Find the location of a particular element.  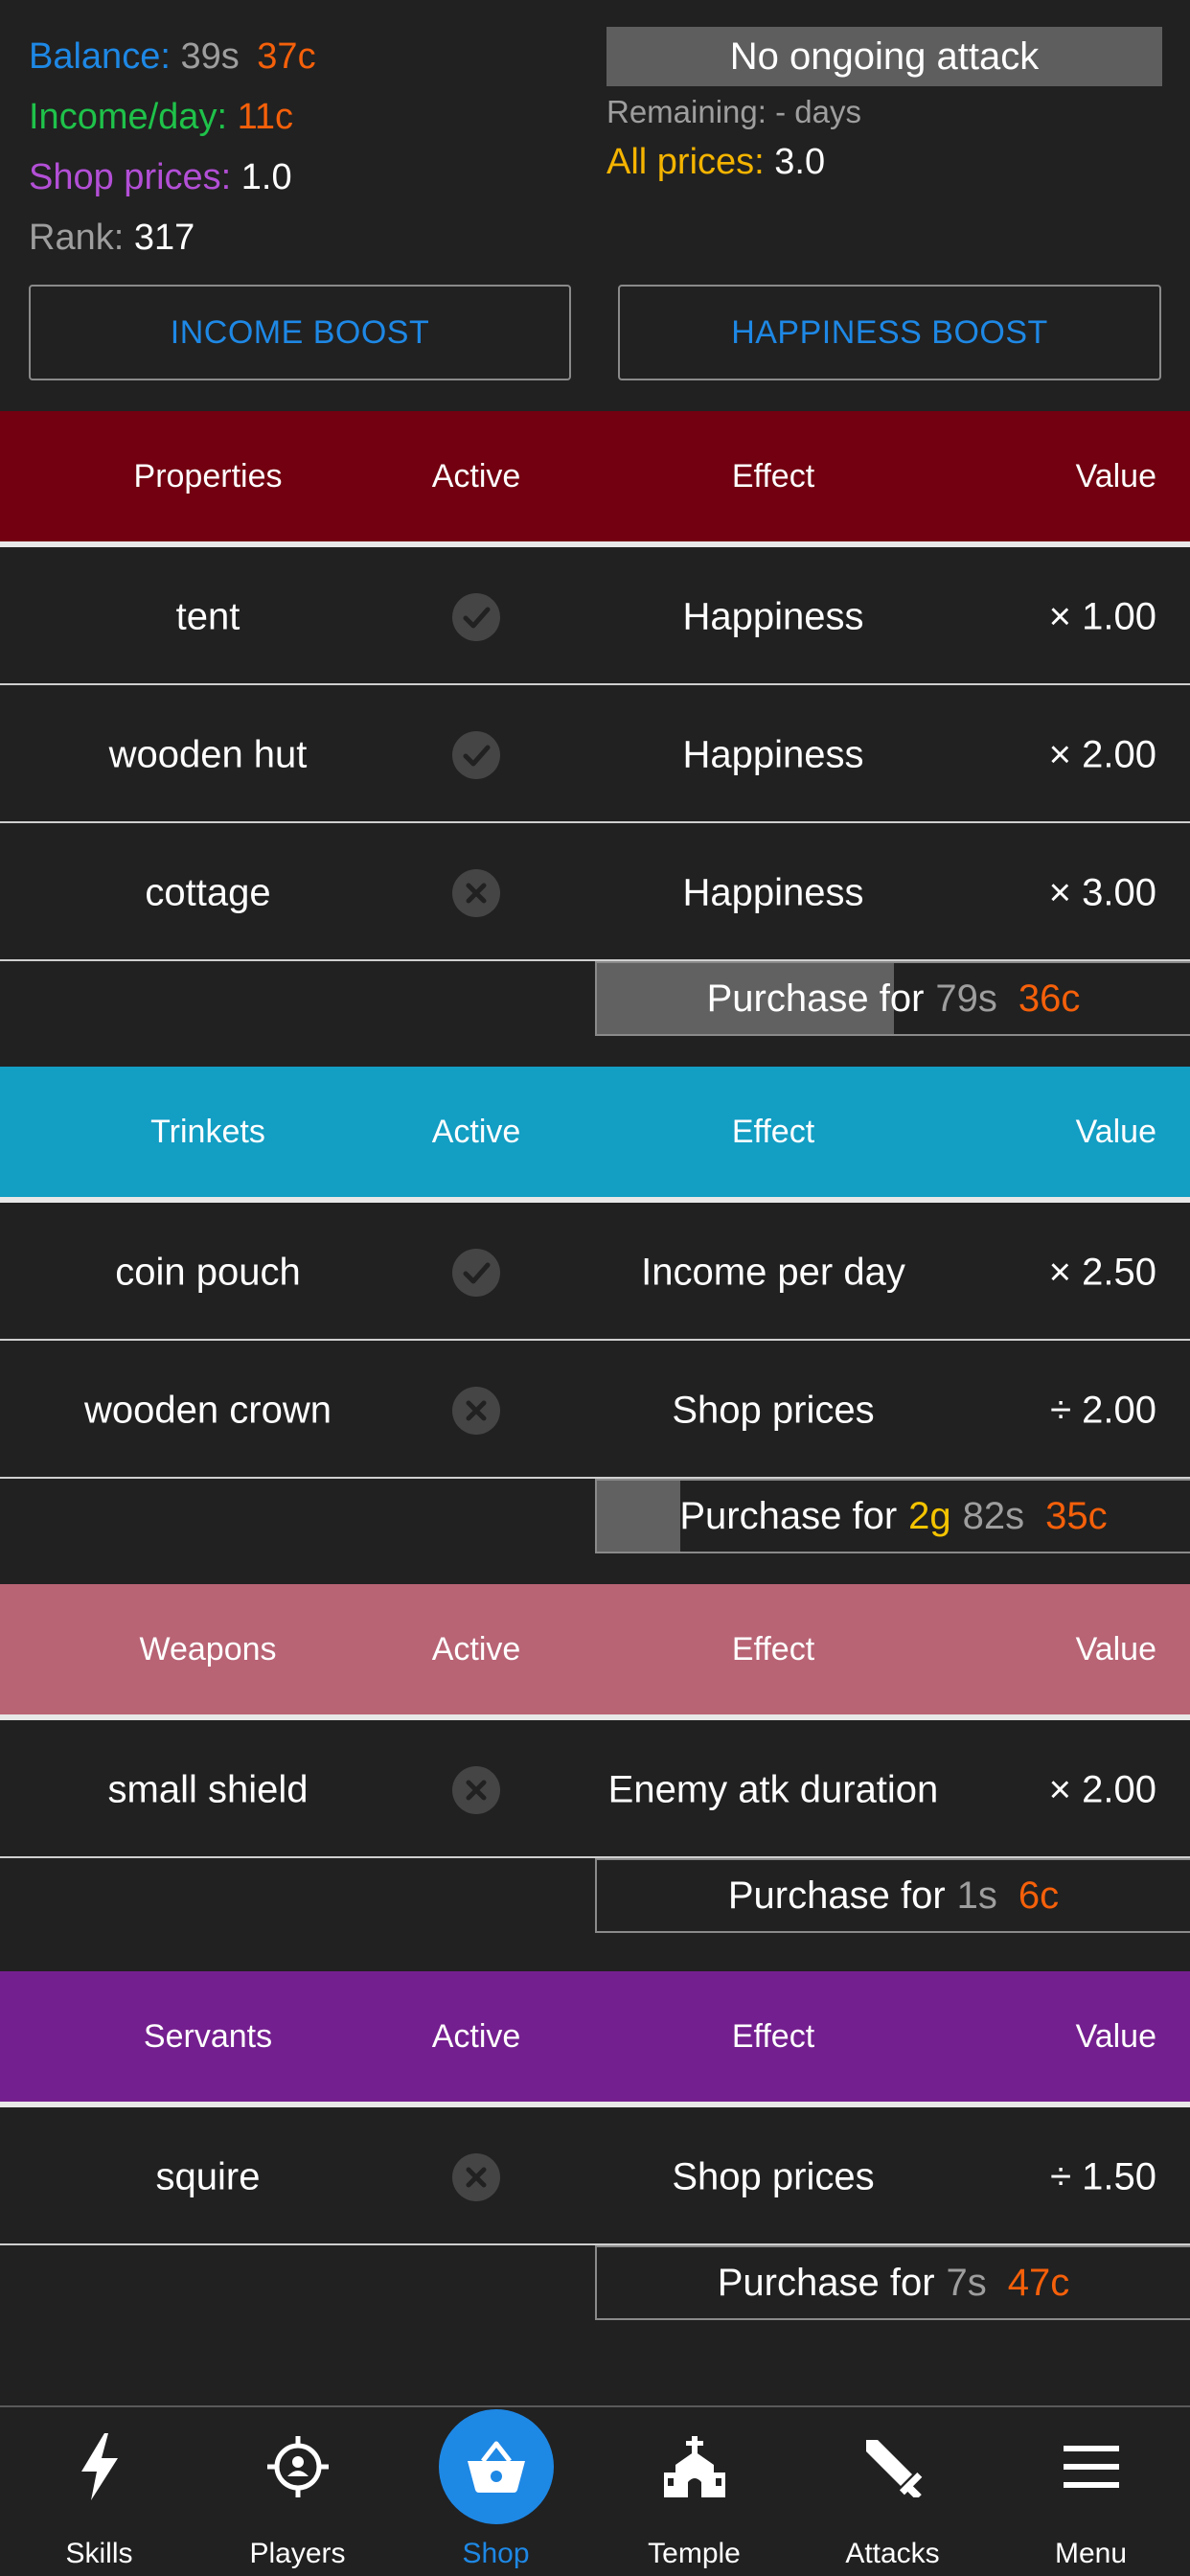

rank-value: 317 is located at coordinates (164, 238).